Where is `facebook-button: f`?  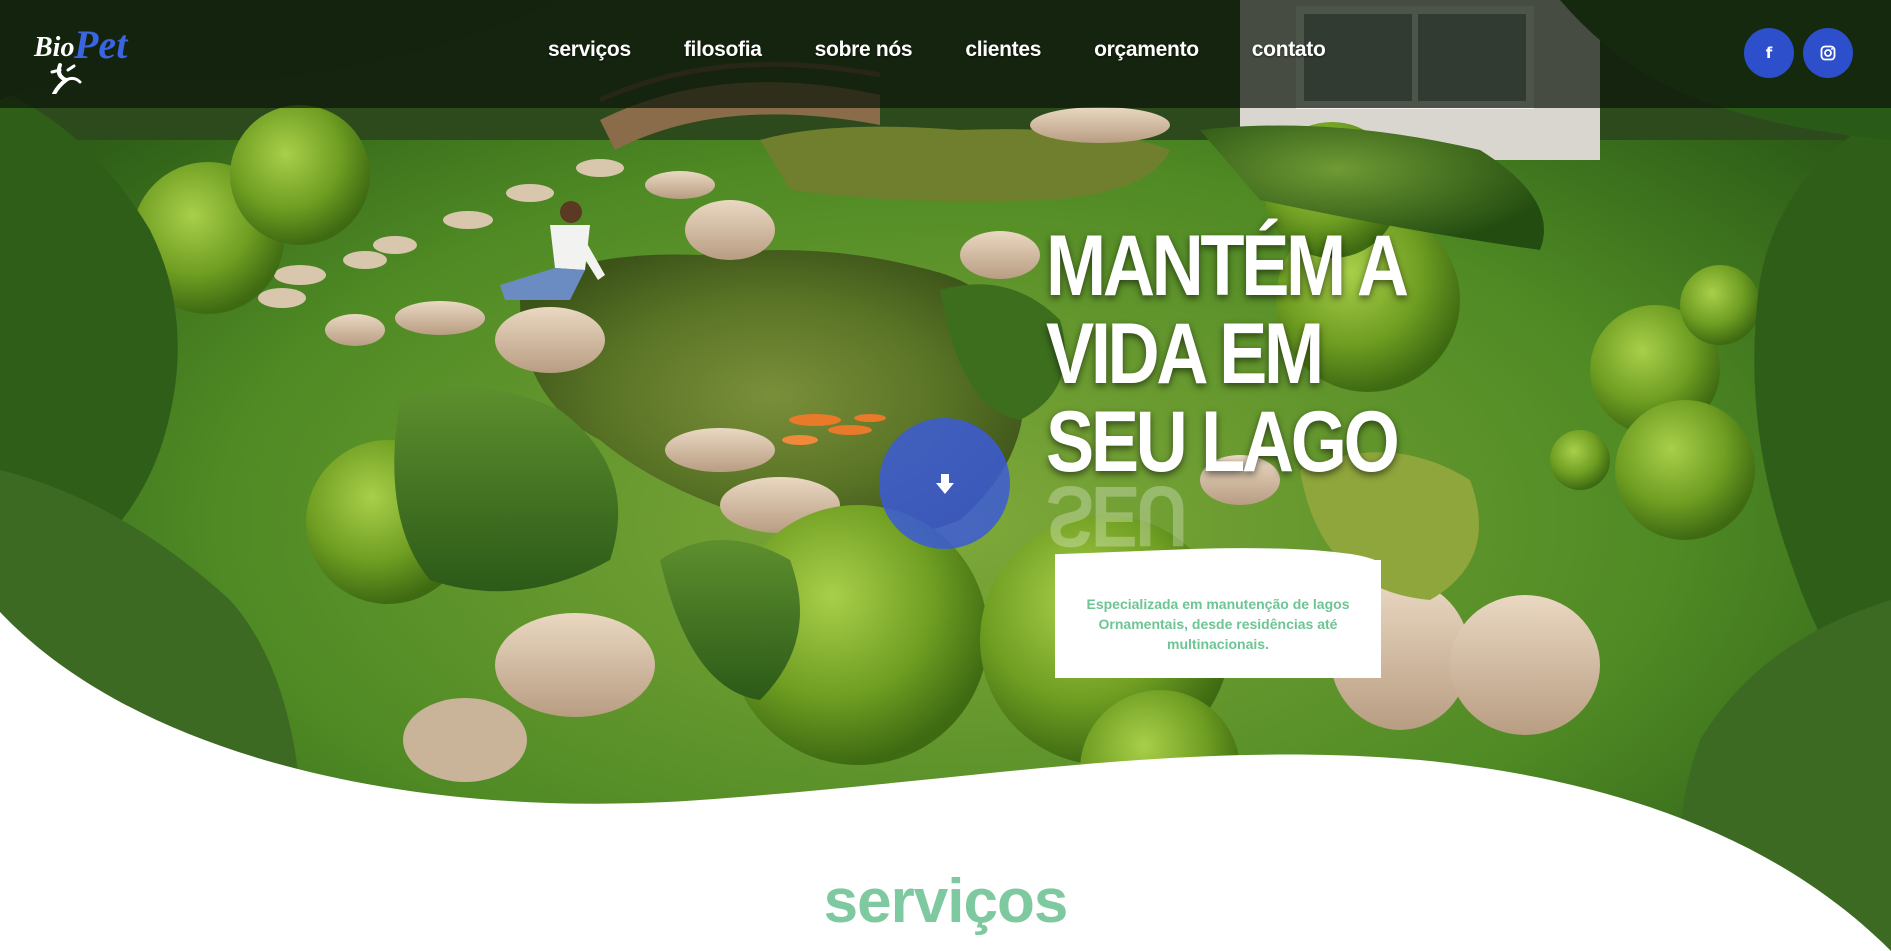 facebook-button: f is located at coordinates (1769, 53).